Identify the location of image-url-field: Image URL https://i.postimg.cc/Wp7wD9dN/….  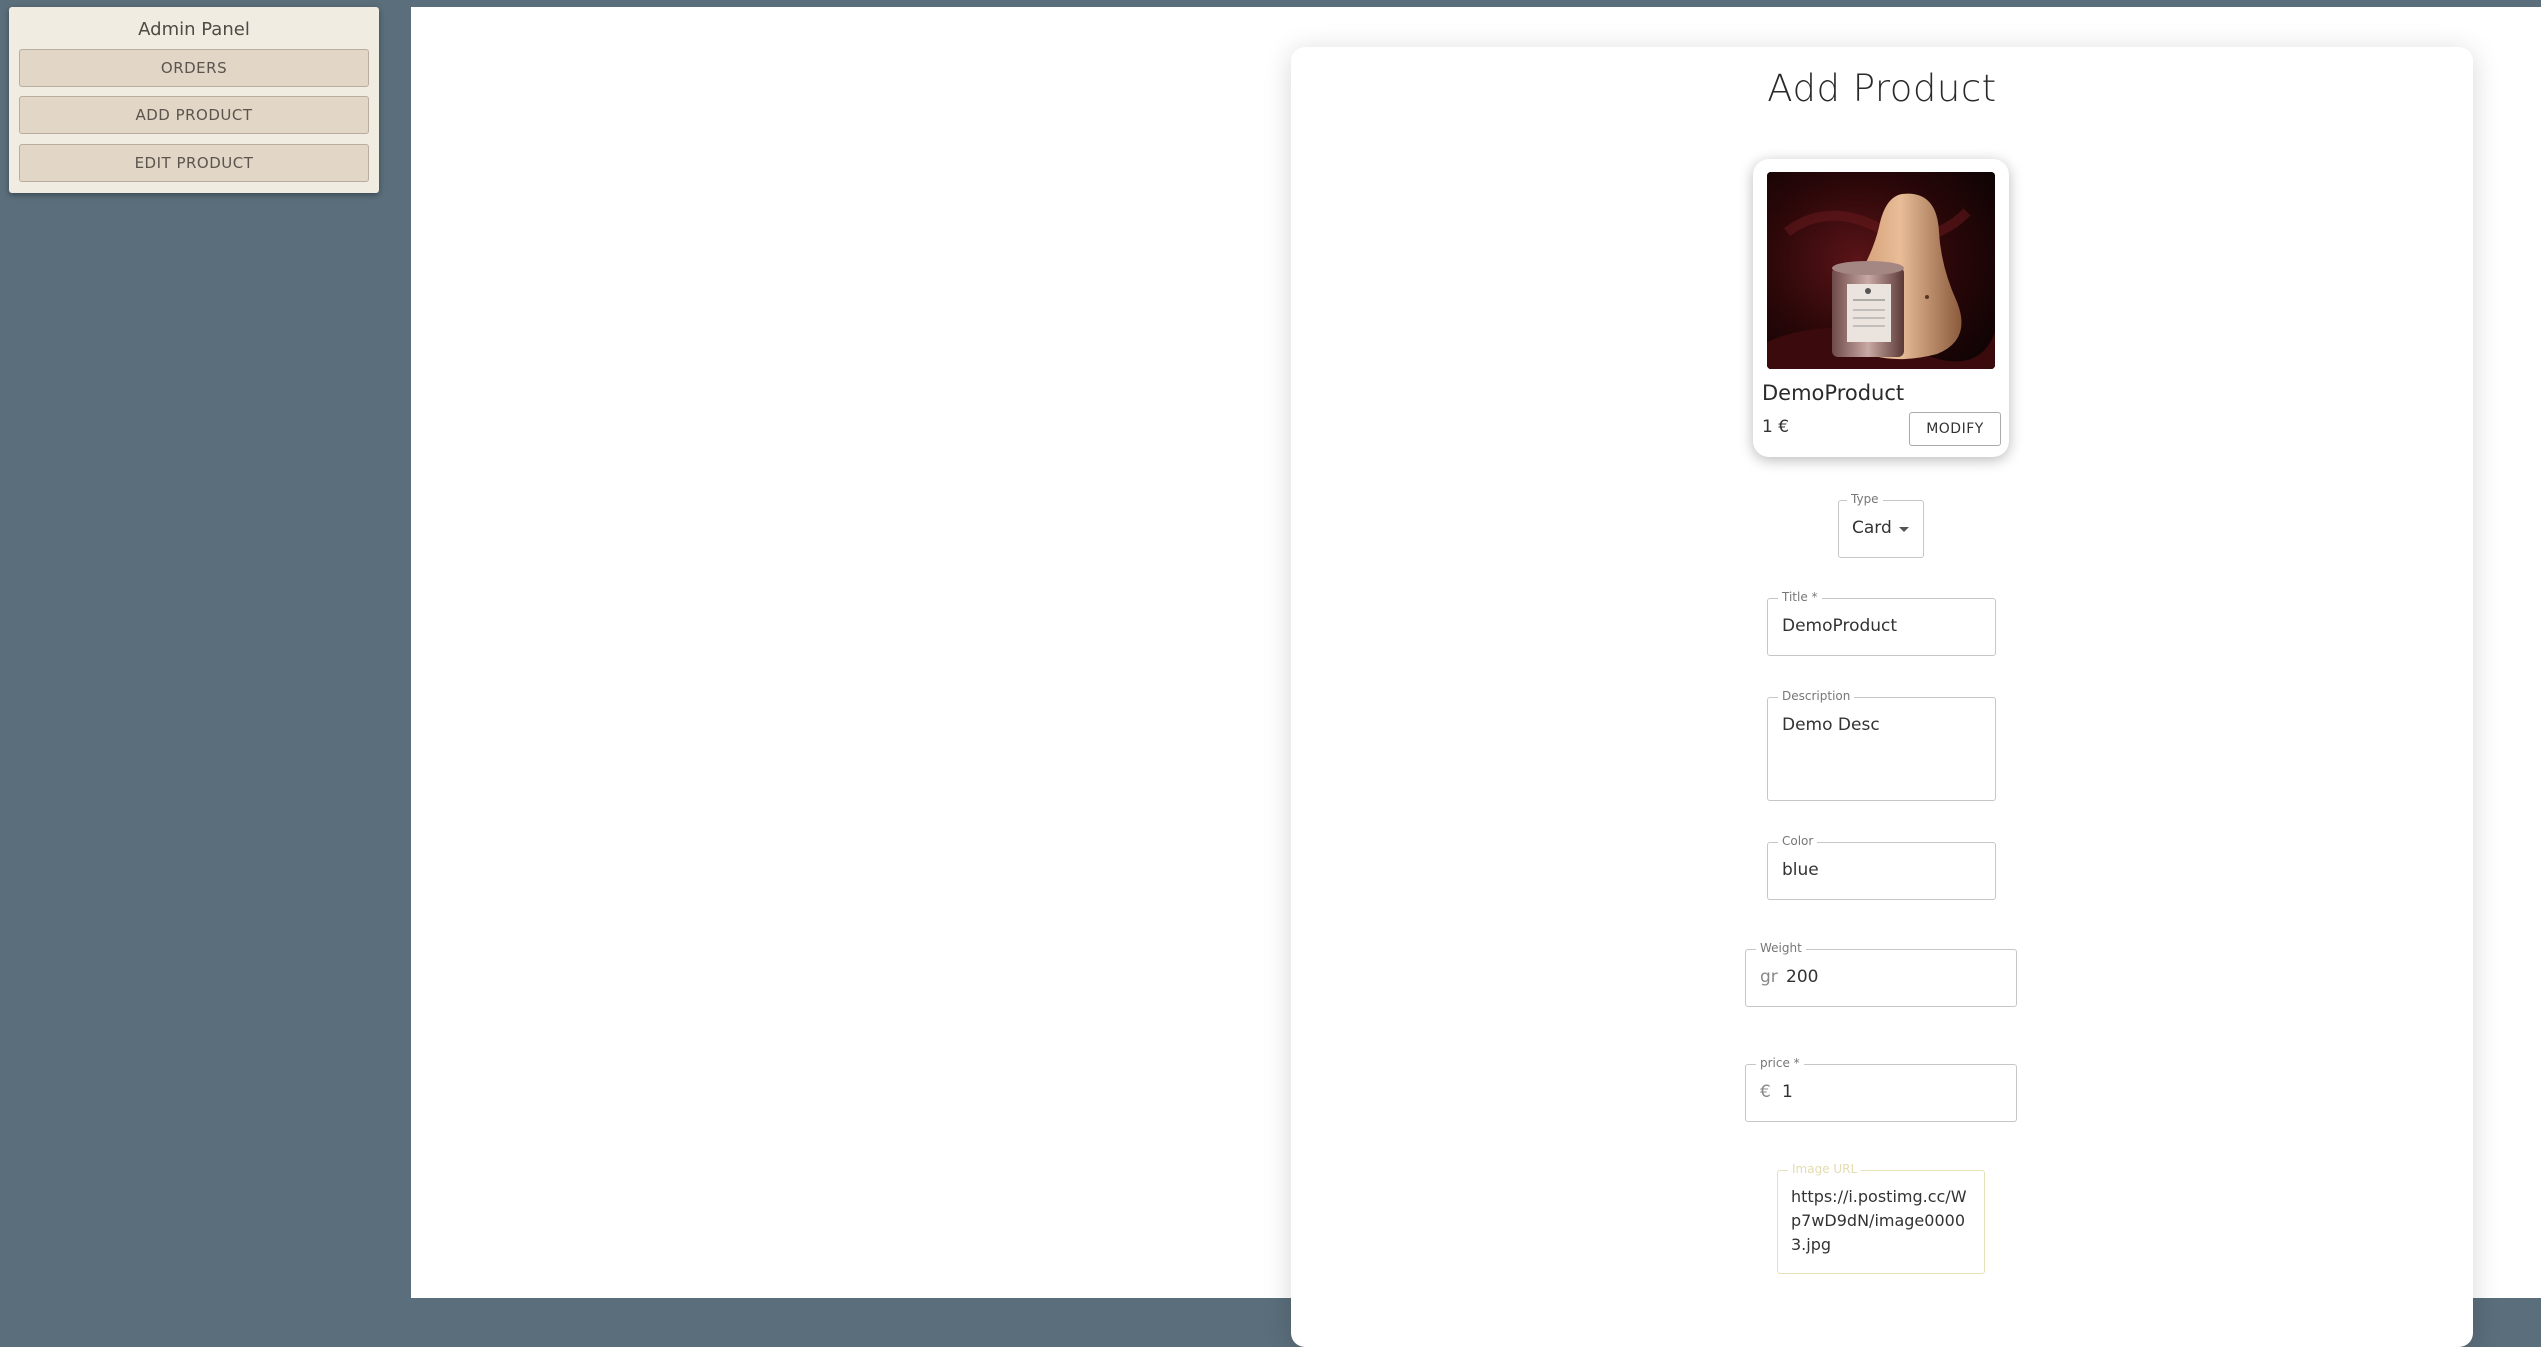
(1881, 1218).